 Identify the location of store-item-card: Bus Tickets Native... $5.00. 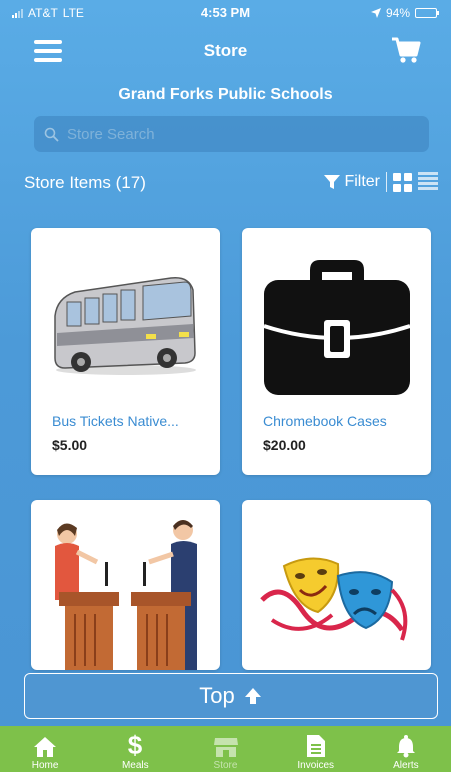
(125, 351).